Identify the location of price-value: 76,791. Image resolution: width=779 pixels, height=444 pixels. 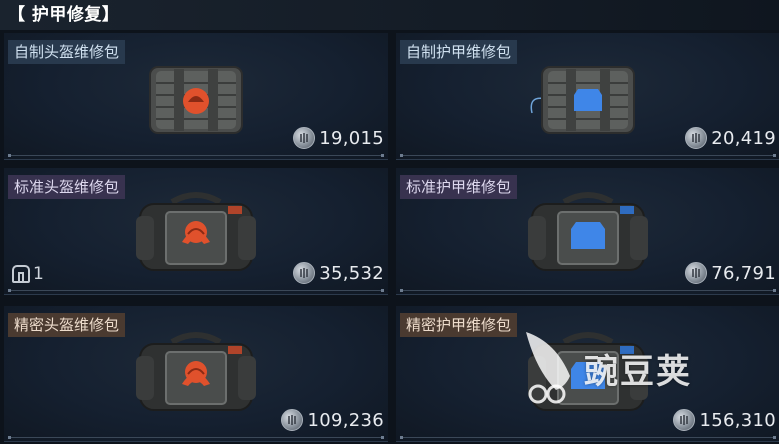
(743, 273).